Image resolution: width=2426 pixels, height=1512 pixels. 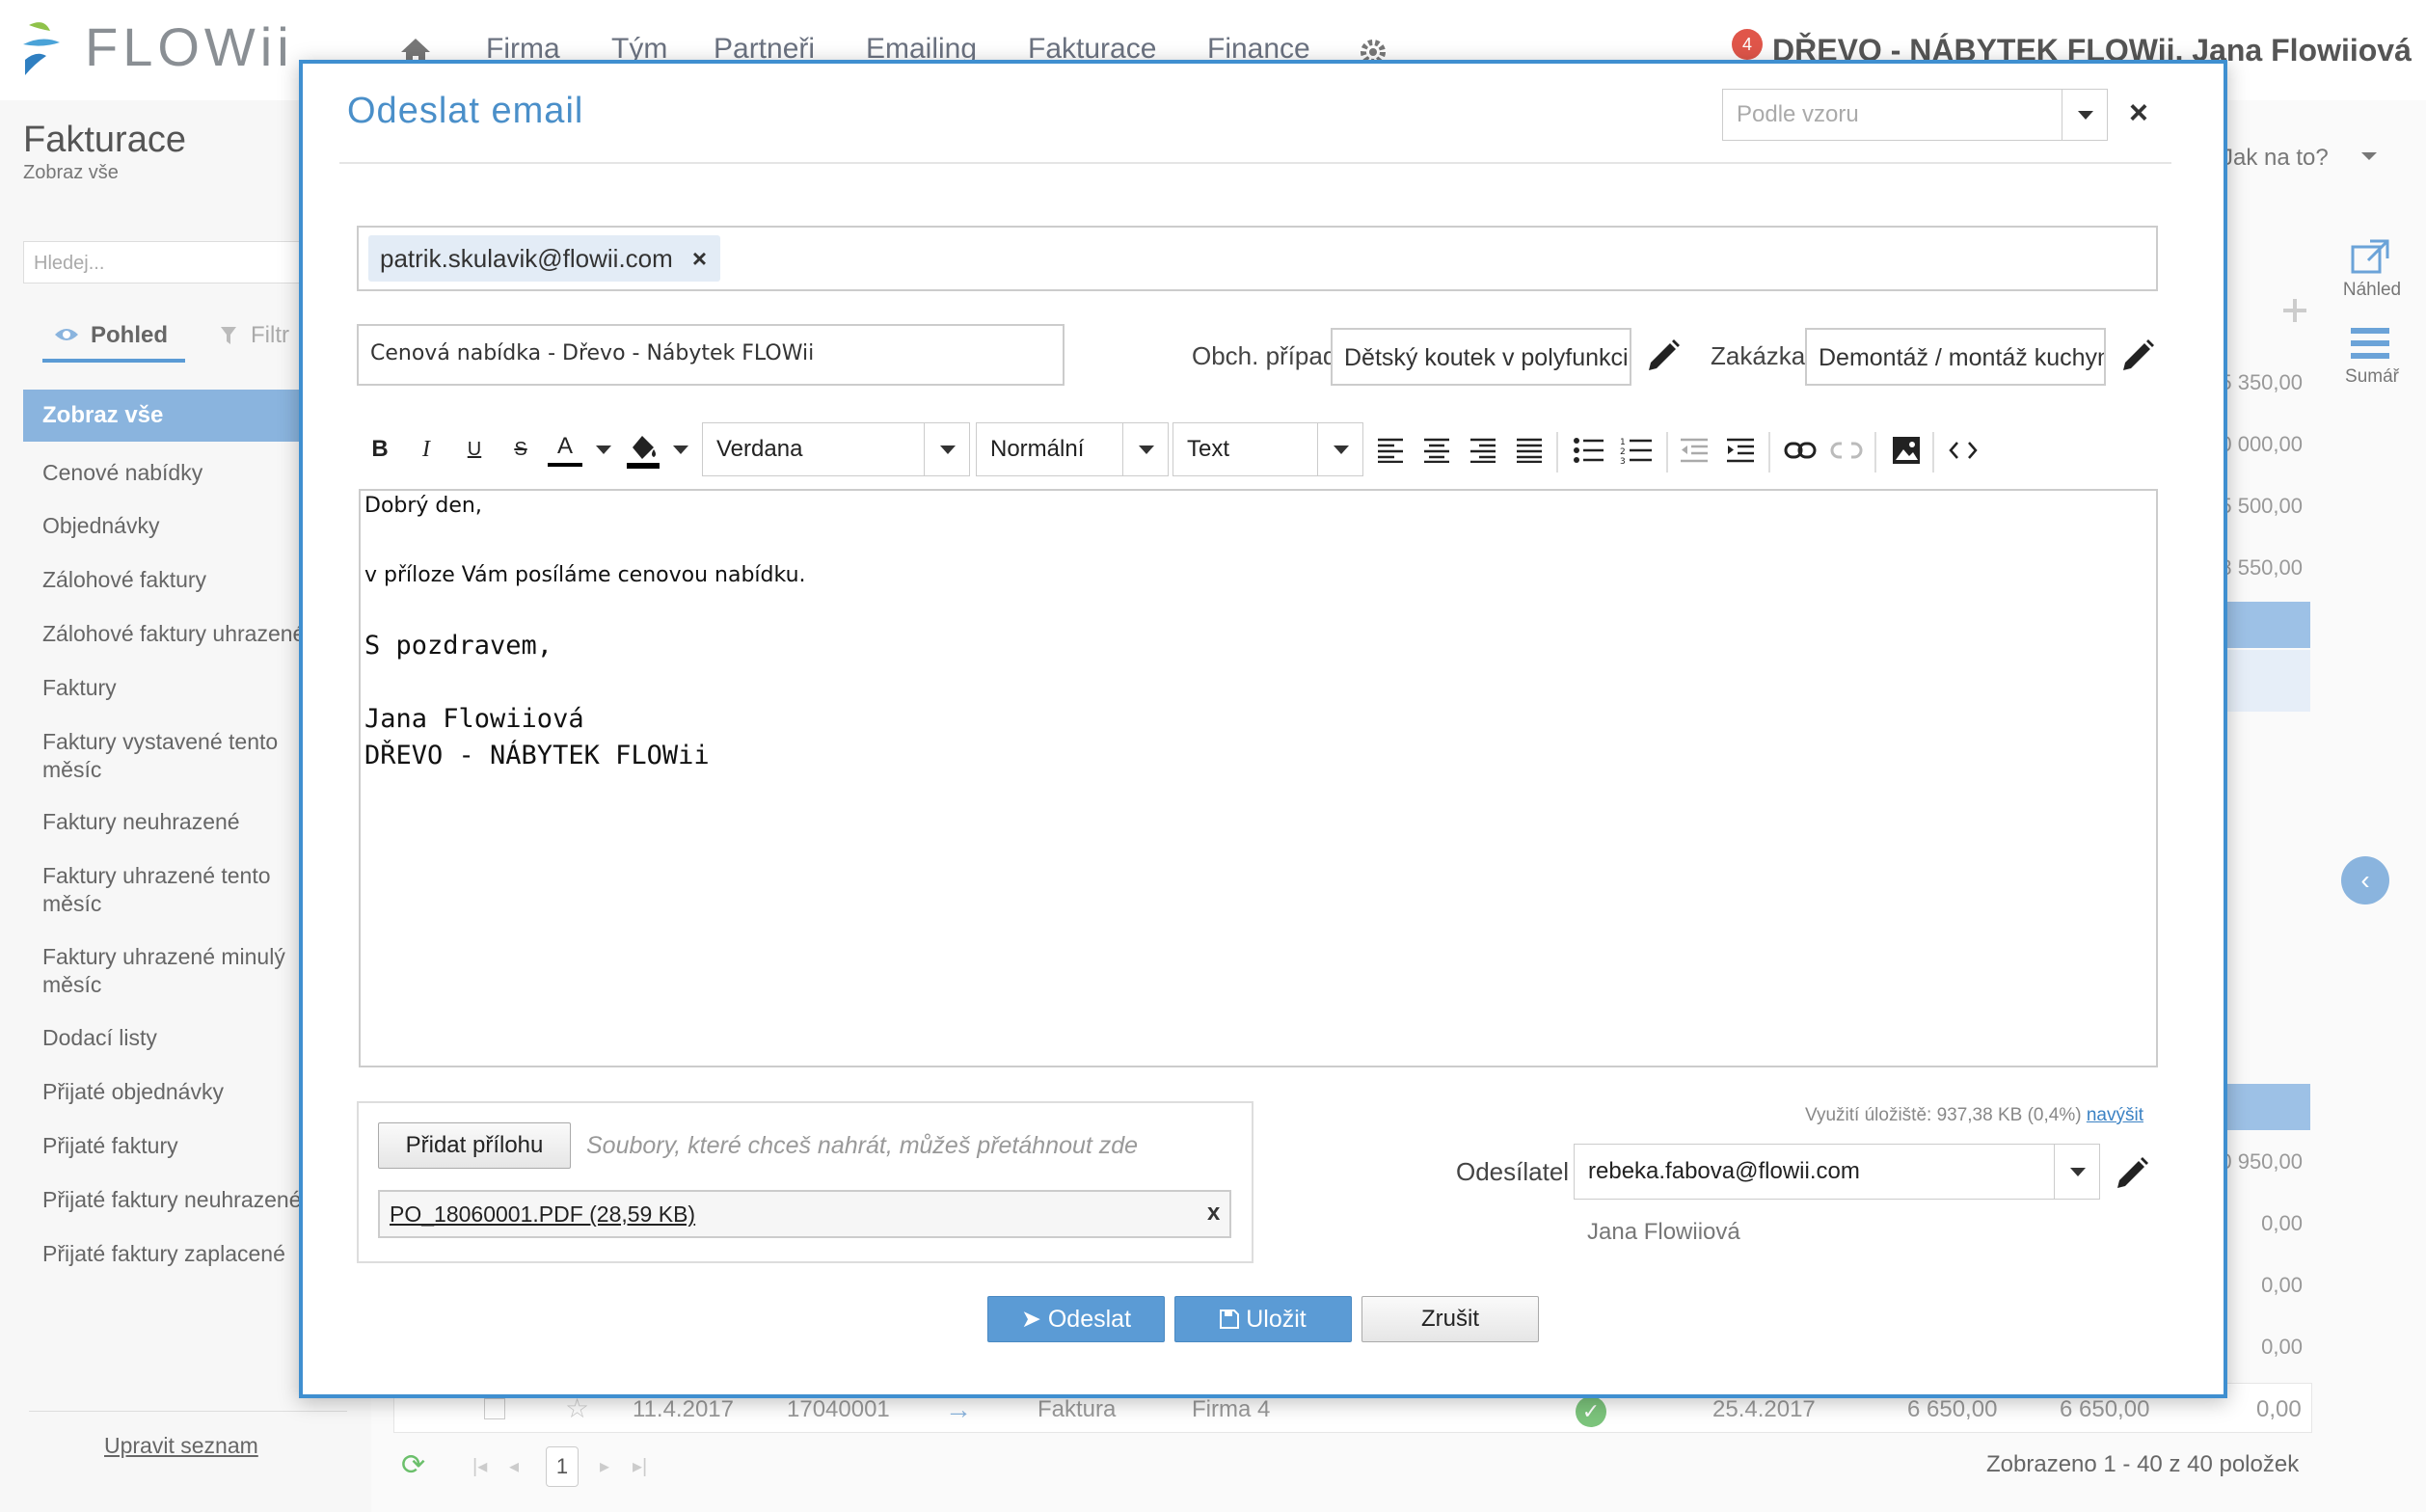 What do you see at coordinates (1589, 450) in the screenshot?
I see `bullet-list-icon` at bounding box center [1589, 450].